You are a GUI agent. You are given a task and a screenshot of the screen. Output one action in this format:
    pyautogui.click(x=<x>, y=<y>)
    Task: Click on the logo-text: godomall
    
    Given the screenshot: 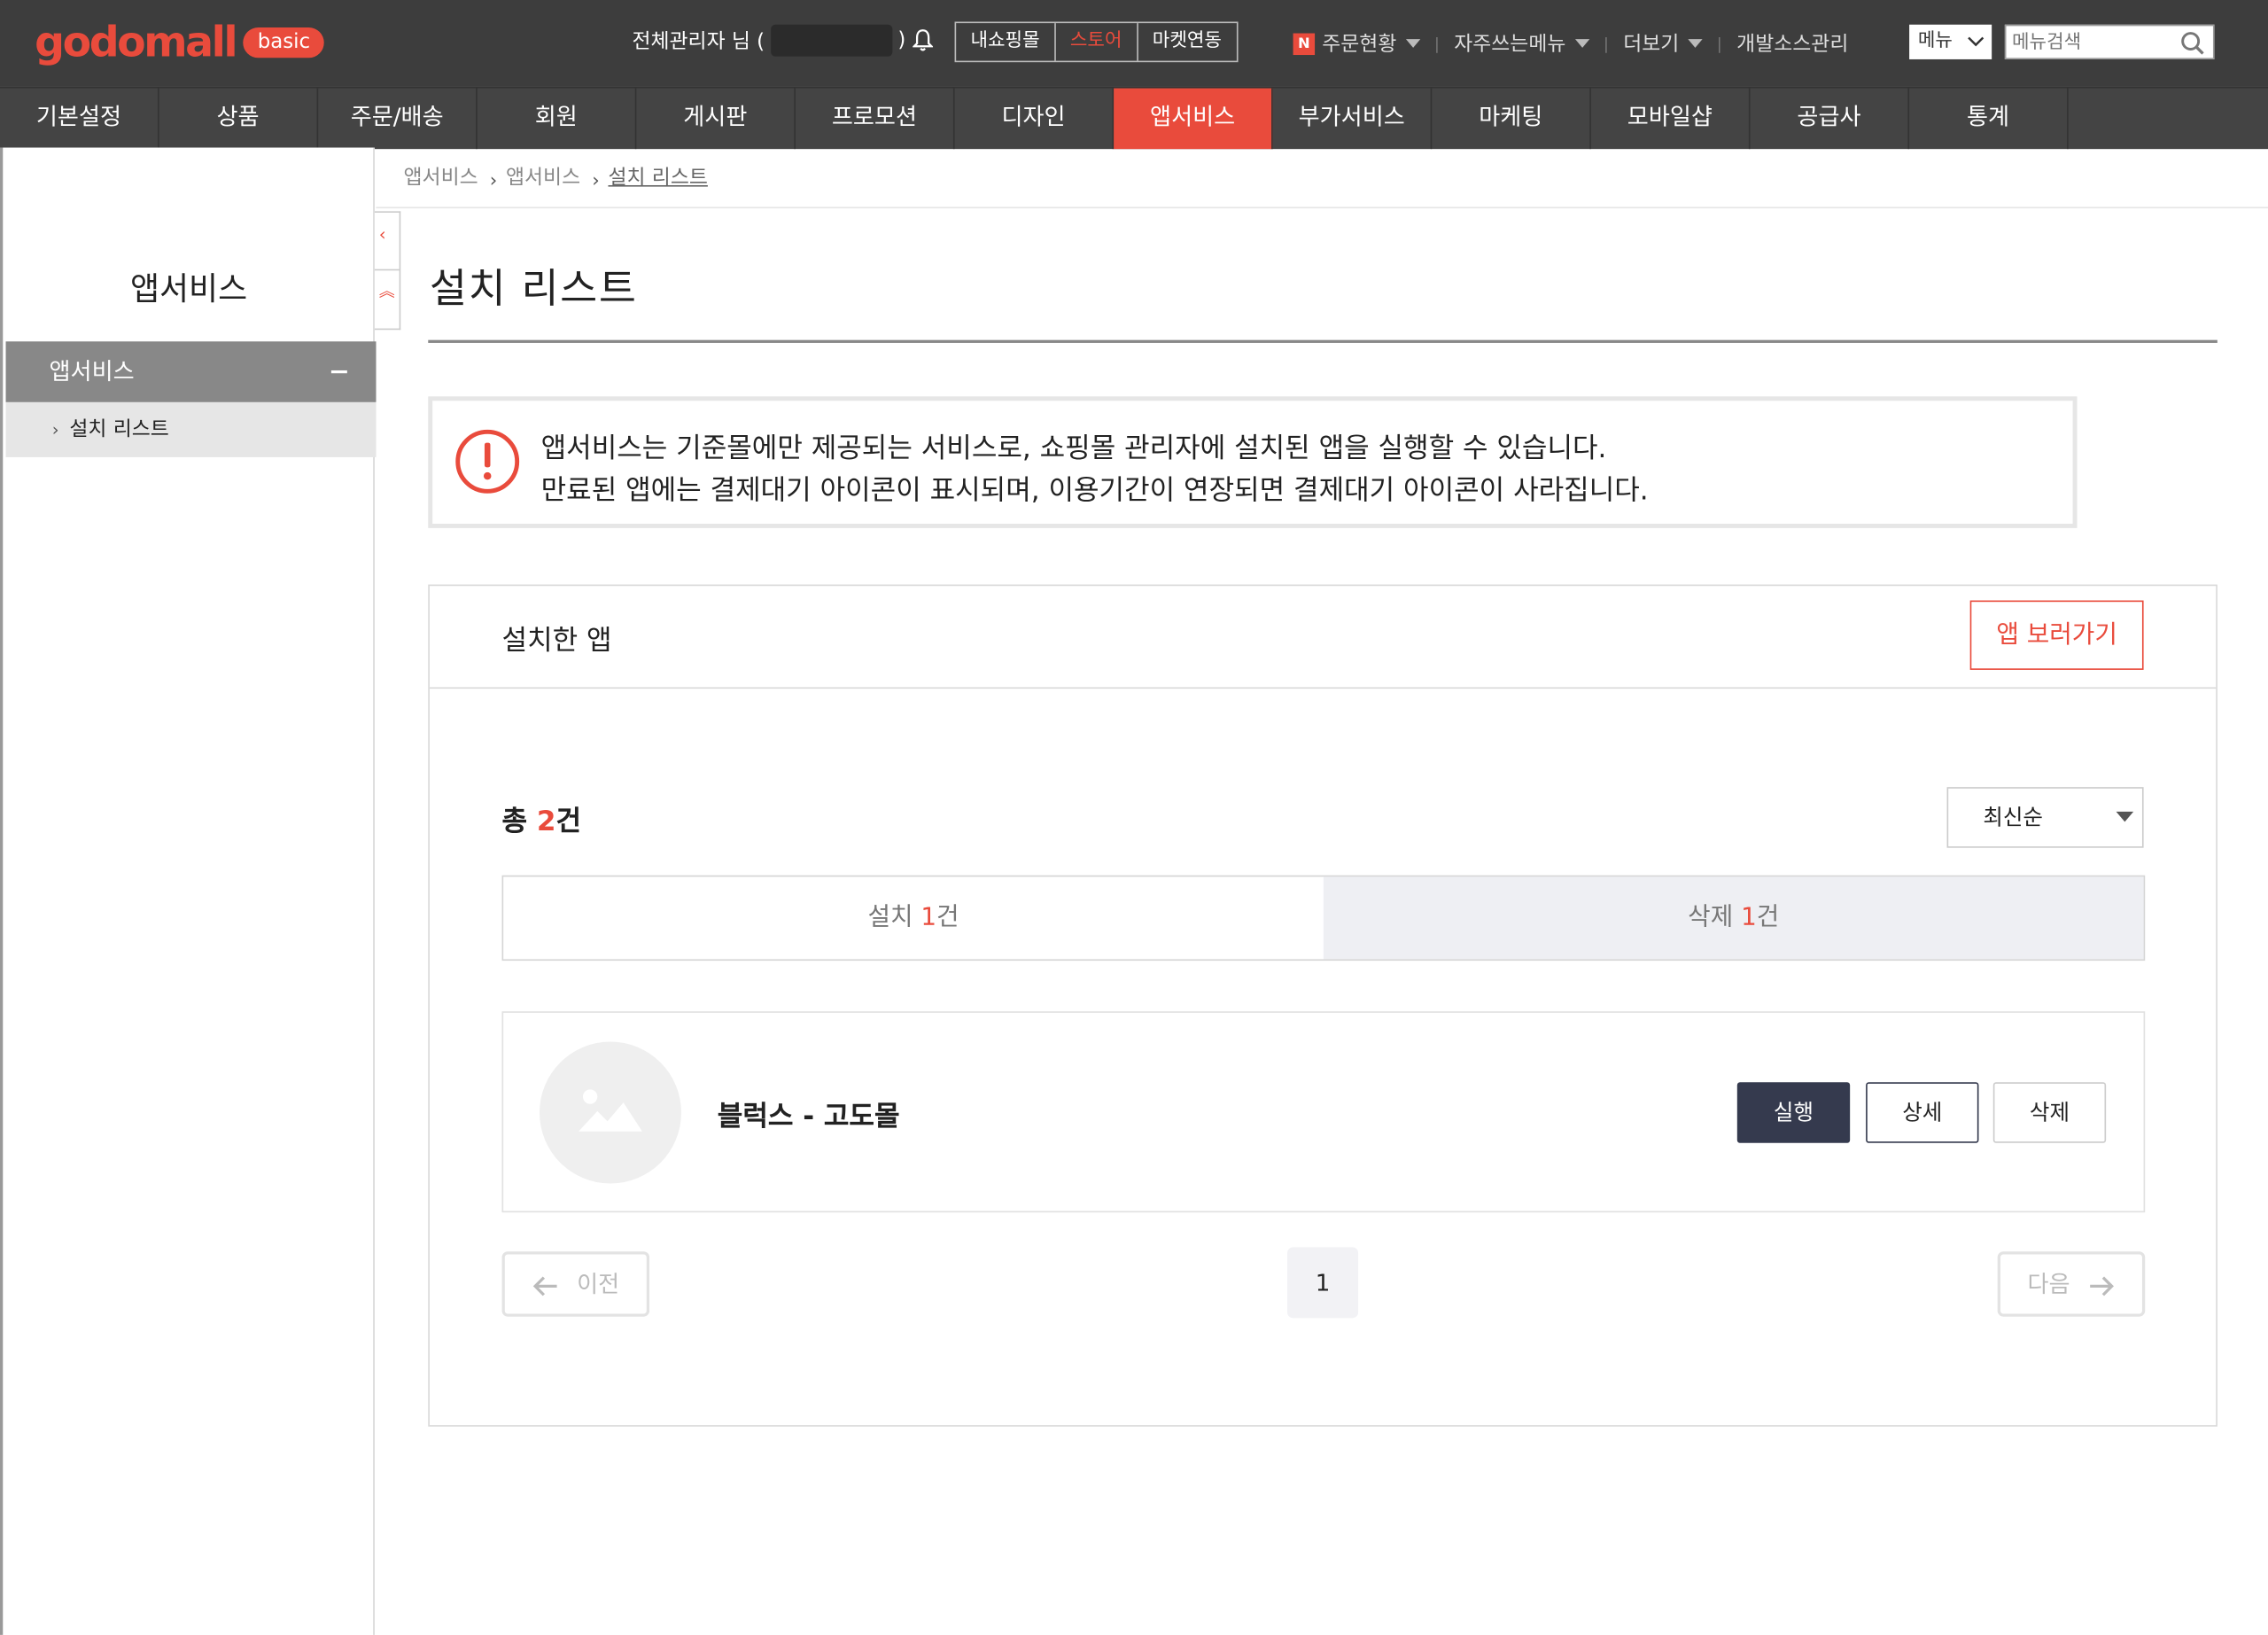 What is the action you would take?
    pyautogui.click(x=136, y=42)
    